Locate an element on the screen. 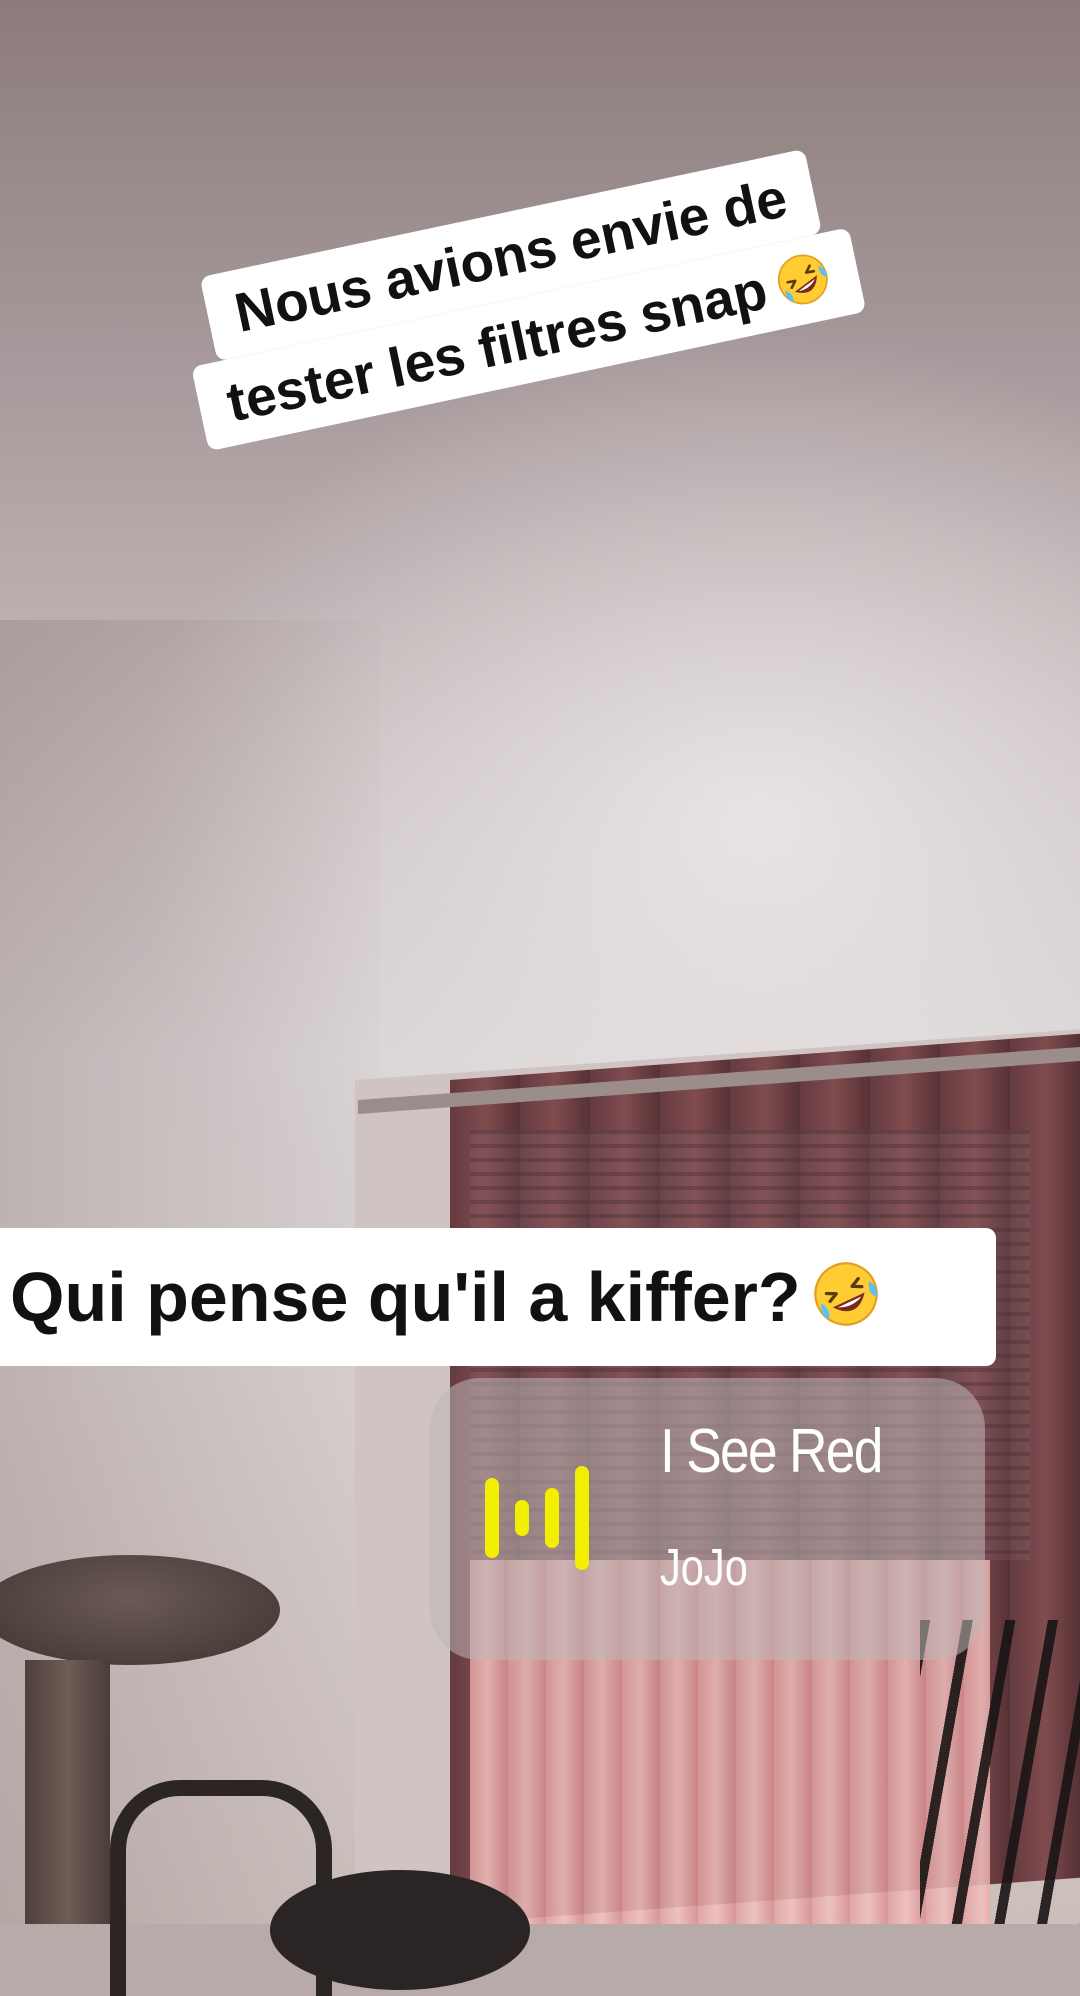 Image resolution: width=1080 pixels, height=1996 pixels. caption-middle-line: Qui pense qu'il a kiffer? is located at coordinates (440, 1297).